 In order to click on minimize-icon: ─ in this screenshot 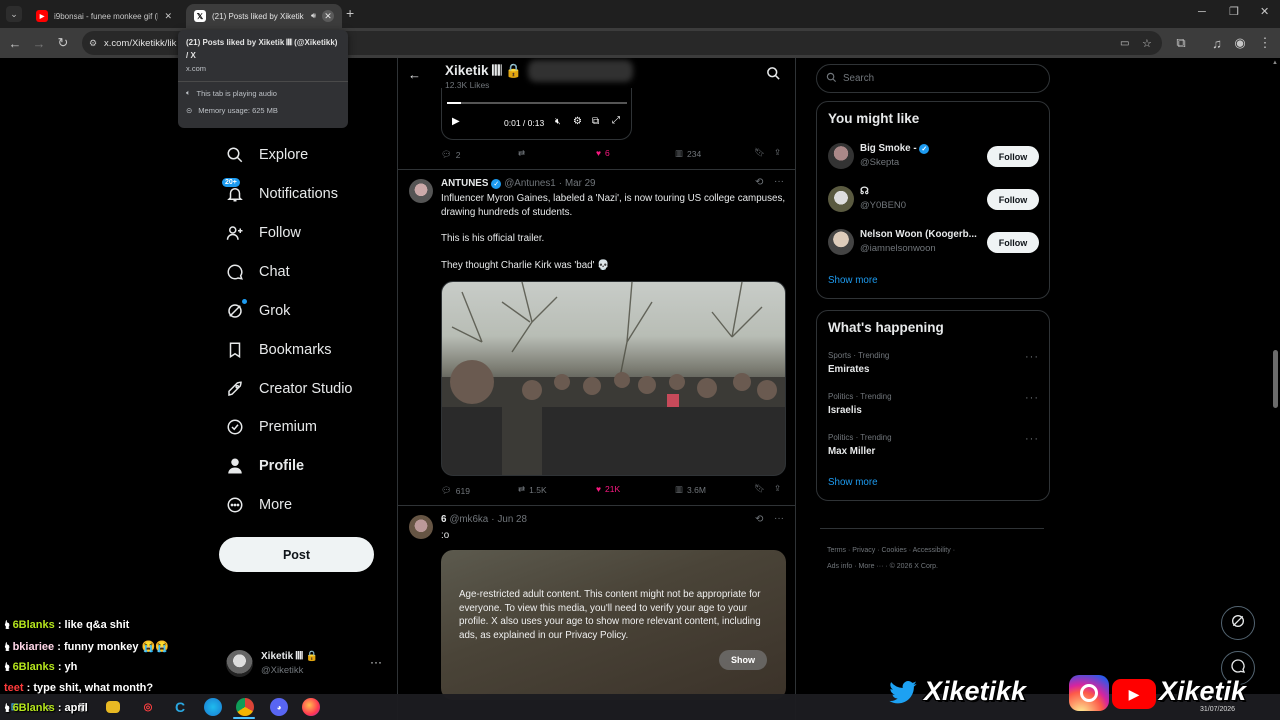, I will do `click(1202, 12)`.